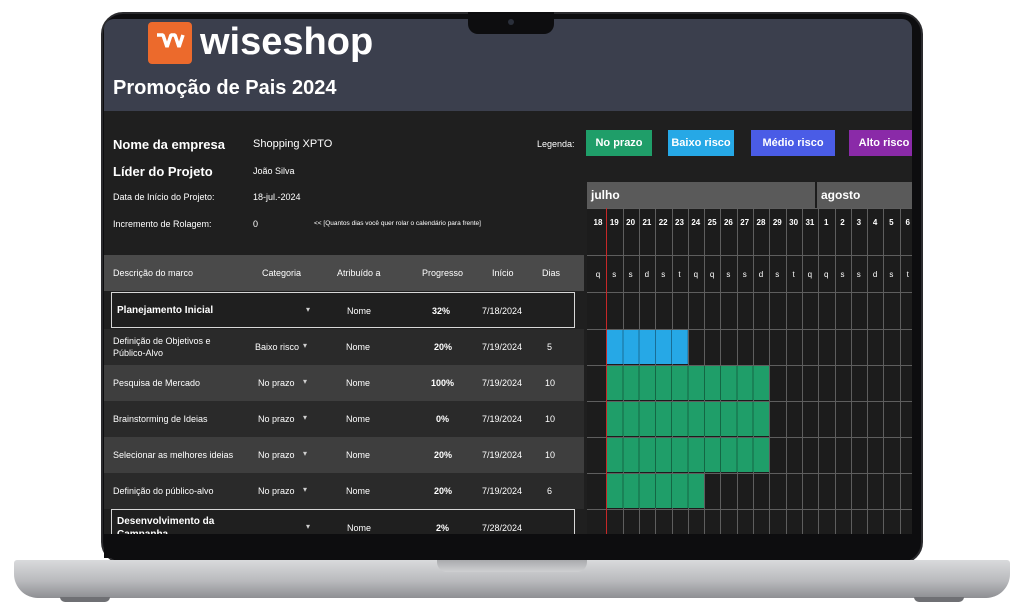  I want to click on month-header-july: julho, so click(701, 195).